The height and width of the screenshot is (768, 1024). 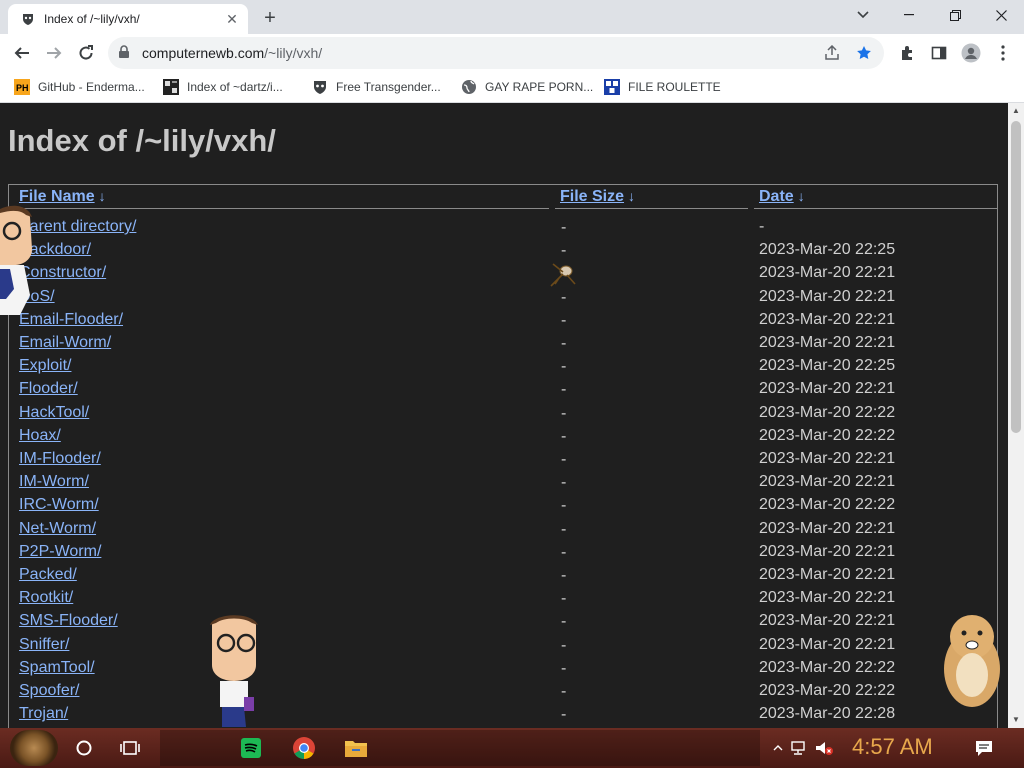 I want to click on scroll-up-icon: ▲, so click(x=1016, y=110).